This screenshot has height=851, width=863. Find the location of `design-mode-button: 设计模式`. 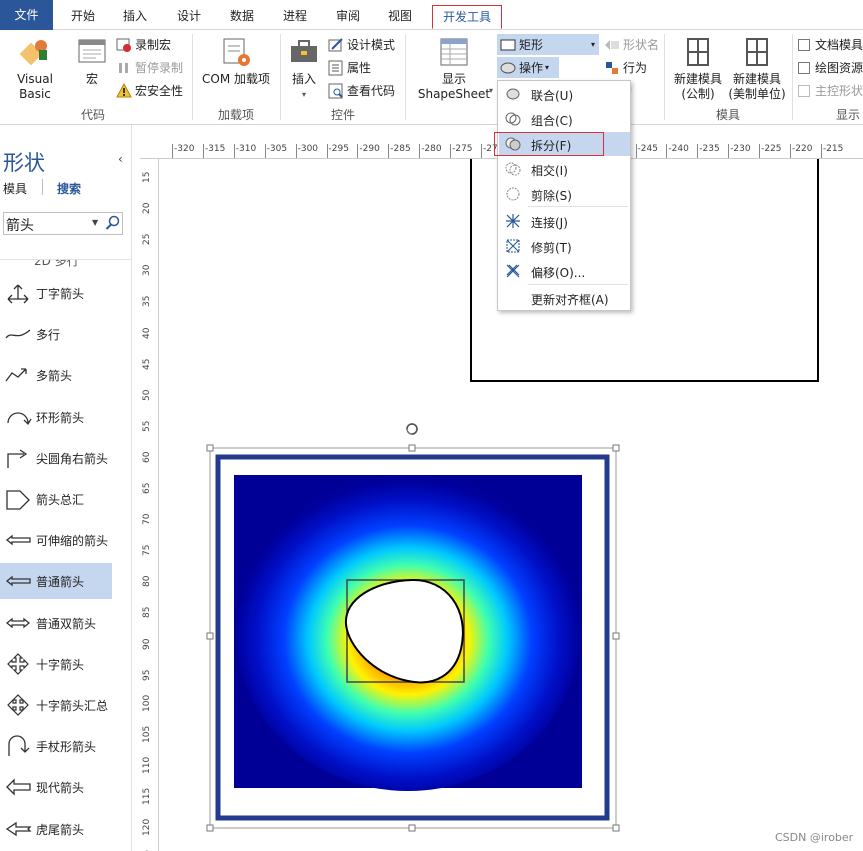

design-mode-button: 设计模式 is located at coordinates (361, 44).